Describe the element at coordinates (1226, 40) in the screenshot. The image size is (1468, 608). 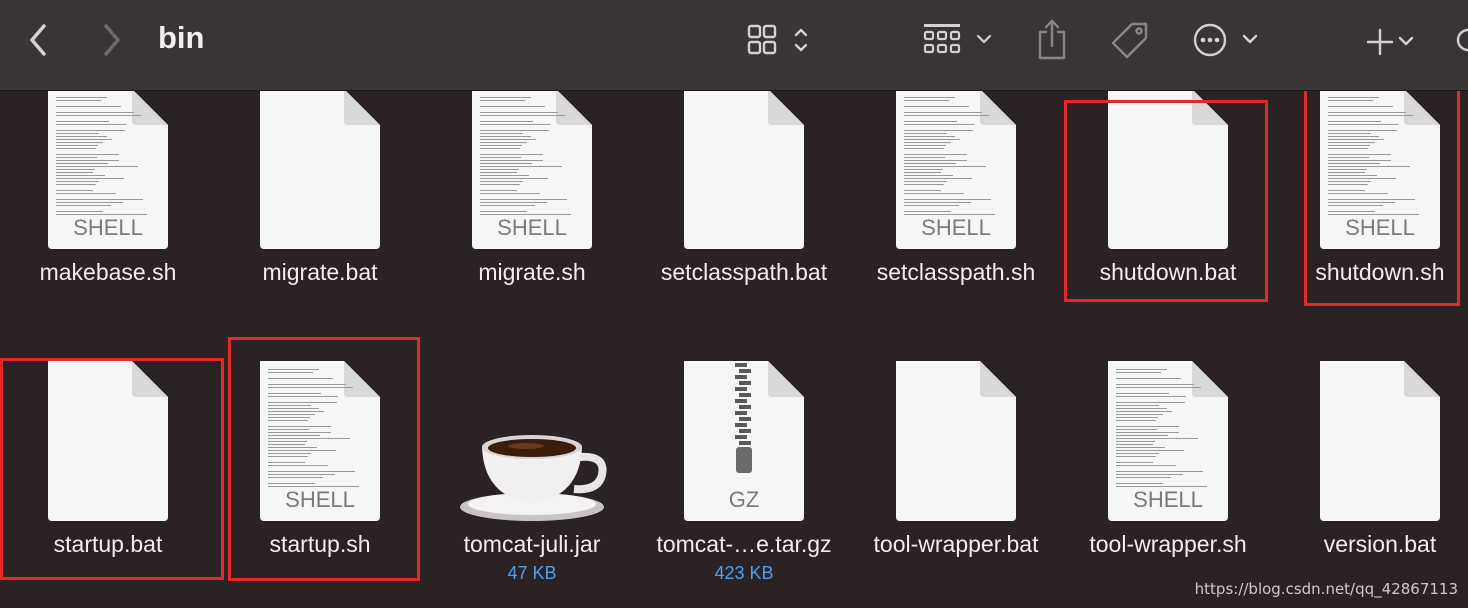
I see `more-icon` at that location.